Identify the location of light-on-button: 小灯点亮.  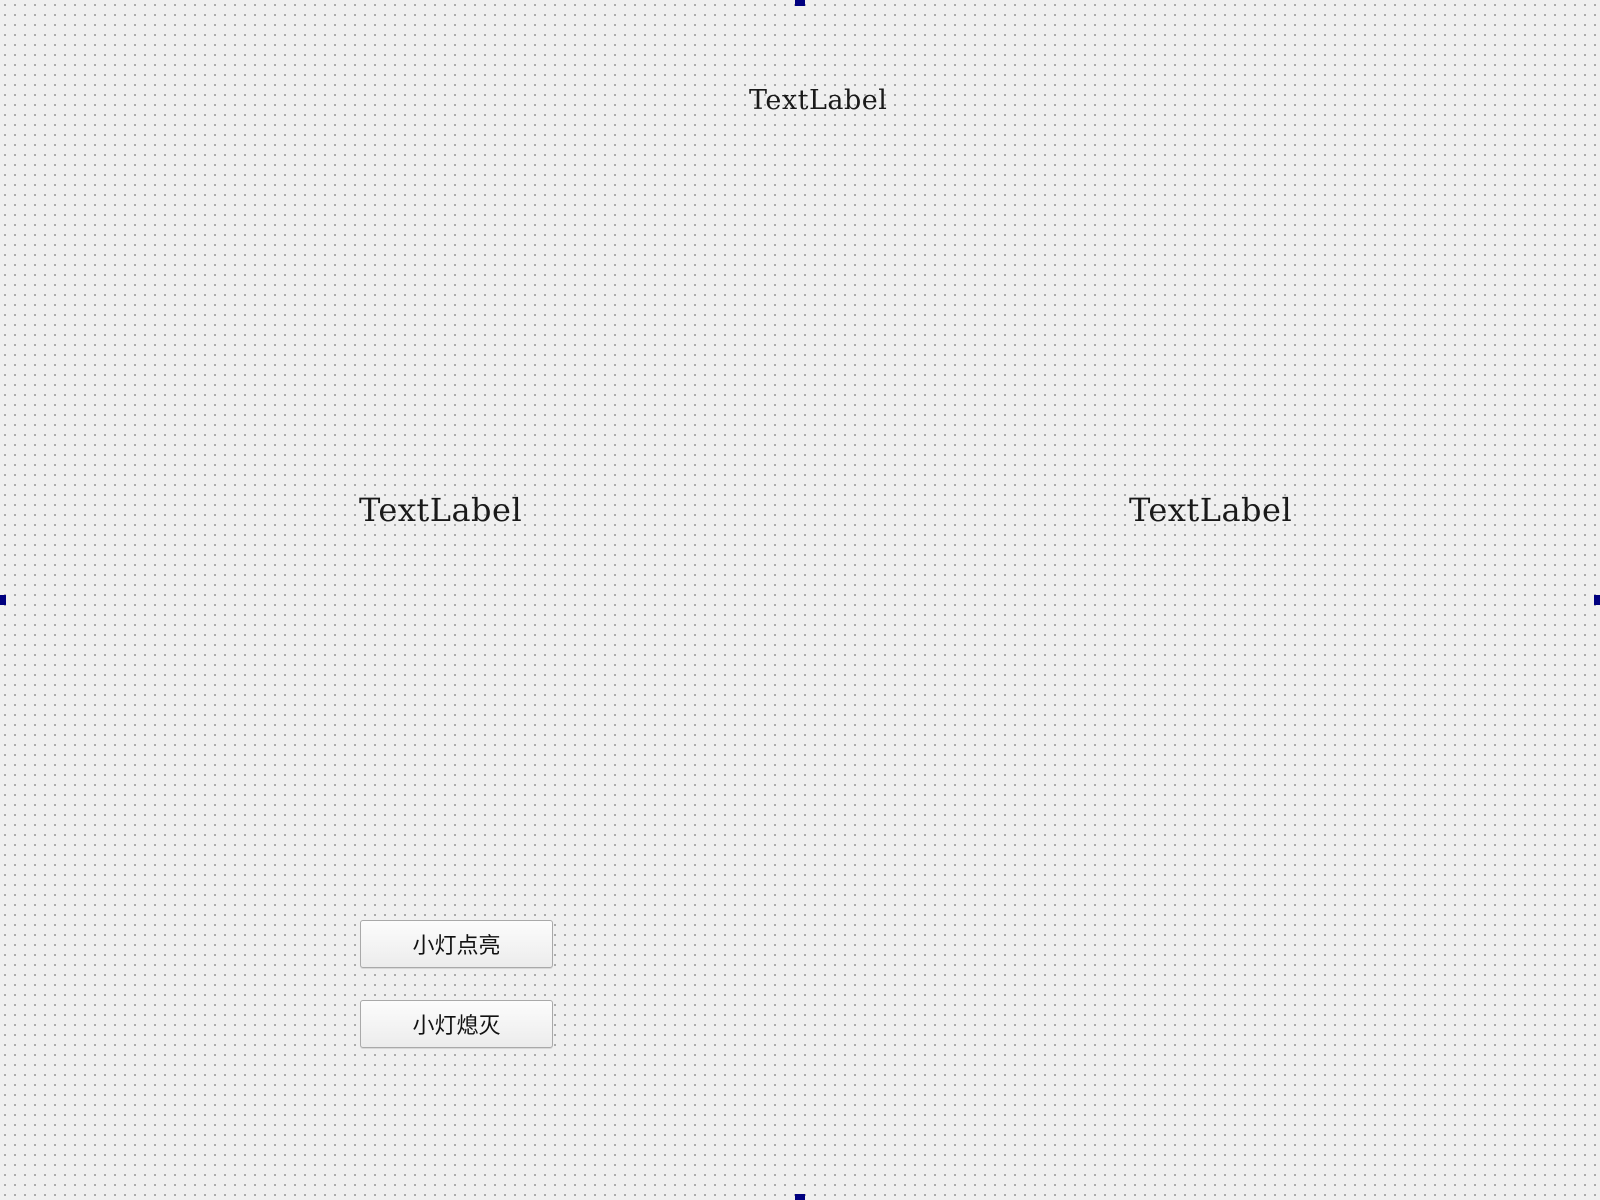
(456, 944).